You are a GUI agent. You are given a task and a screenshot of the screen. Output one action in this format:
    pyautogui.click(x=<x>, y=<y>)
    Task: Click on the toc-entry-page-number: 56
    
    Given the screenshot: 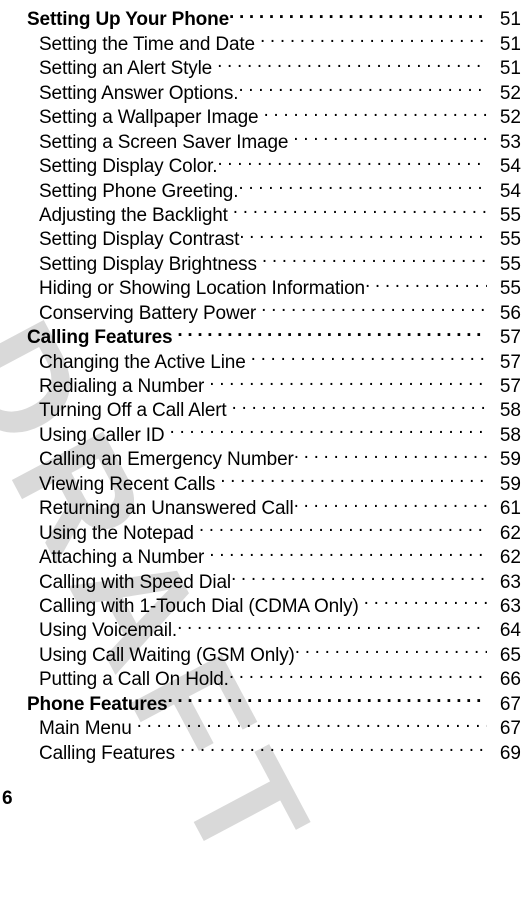 What is the action you would take?
    pyautogui.click(x=510, y=313)
    